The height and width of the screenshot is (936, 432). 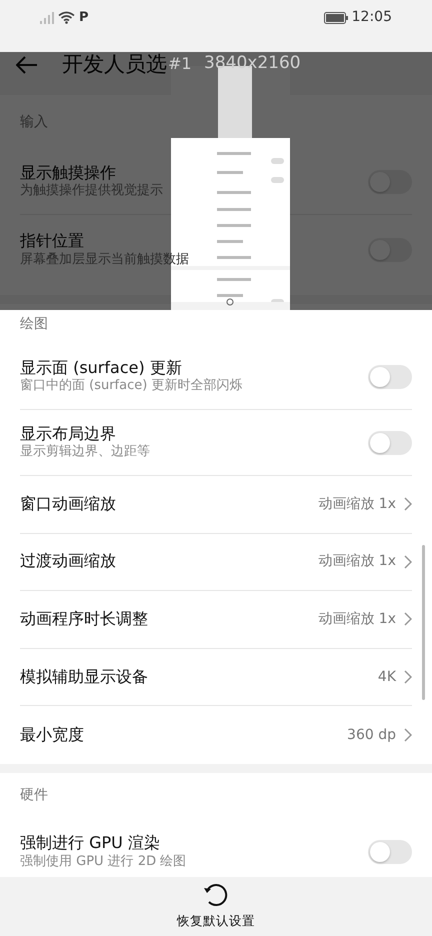 What do you see at coordinates (216, 847) in the screenshot?
I see `settings-item: 强制进行 GPU 渲染 强制使用 GPU 进行 2D 绘图` at bounding box center [216, 847].